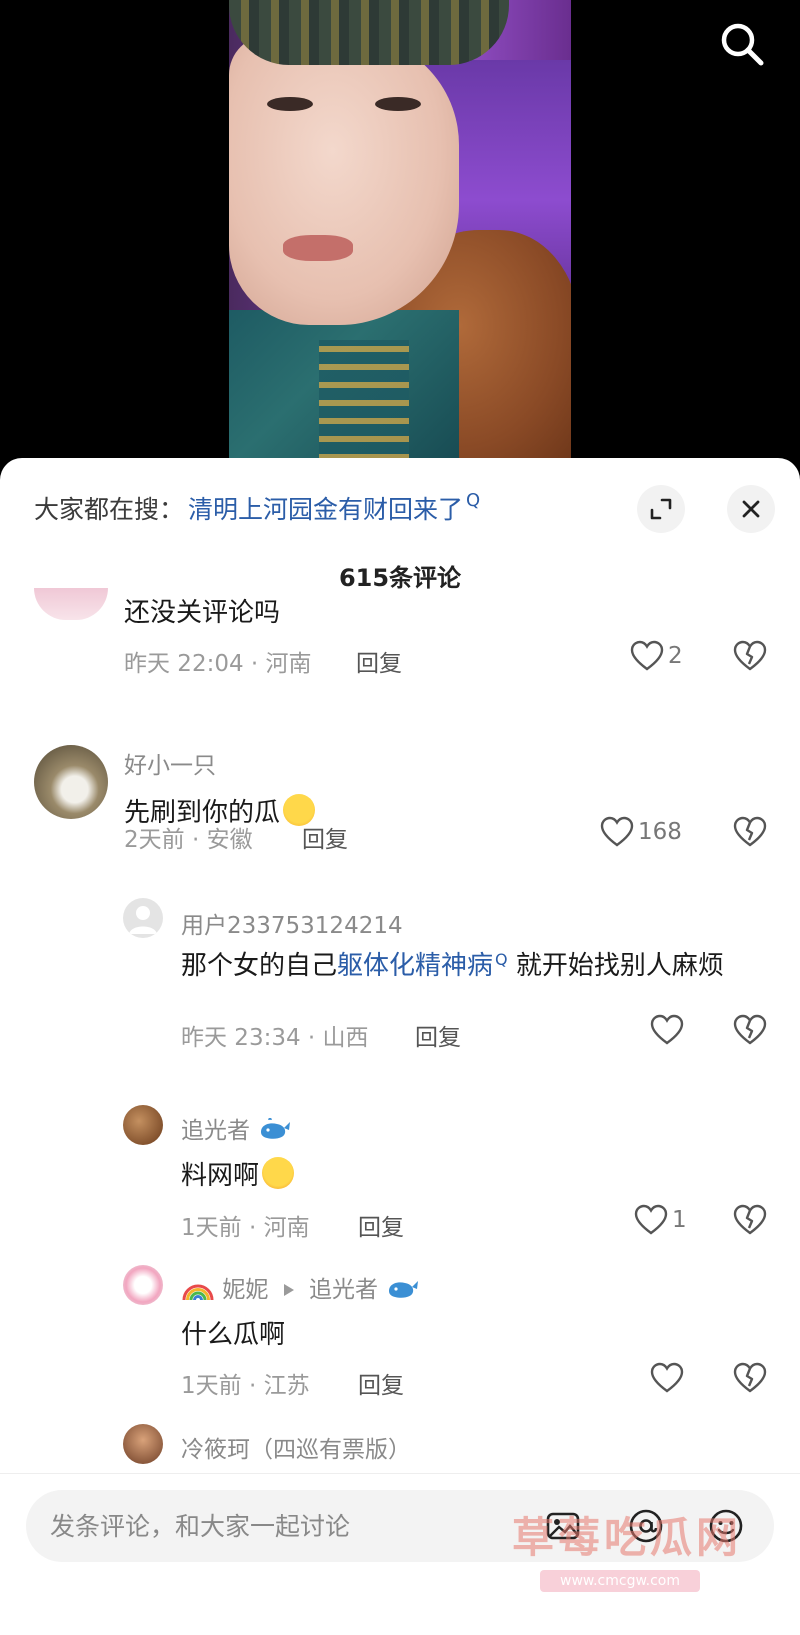 The height and width of the screenshot is (1635, 800). What do you see at coordinates (245, 1290) in the screenshot?
I see `reply-username-text: 妮妮` at bounding box center [245, 1290].